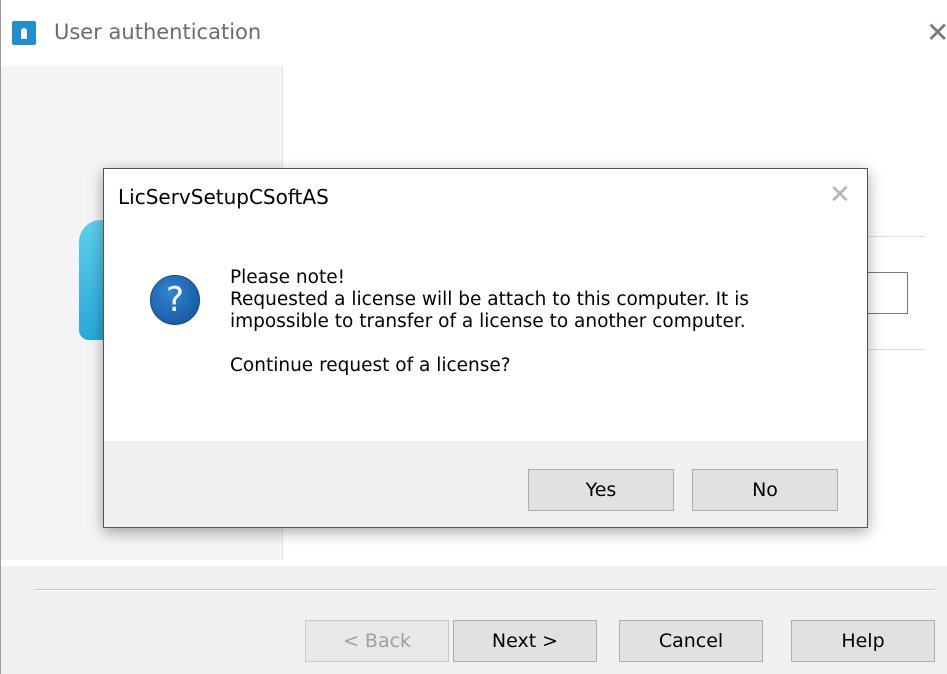  I want to click on outer-close-icon: ✕, so click(936, 33).